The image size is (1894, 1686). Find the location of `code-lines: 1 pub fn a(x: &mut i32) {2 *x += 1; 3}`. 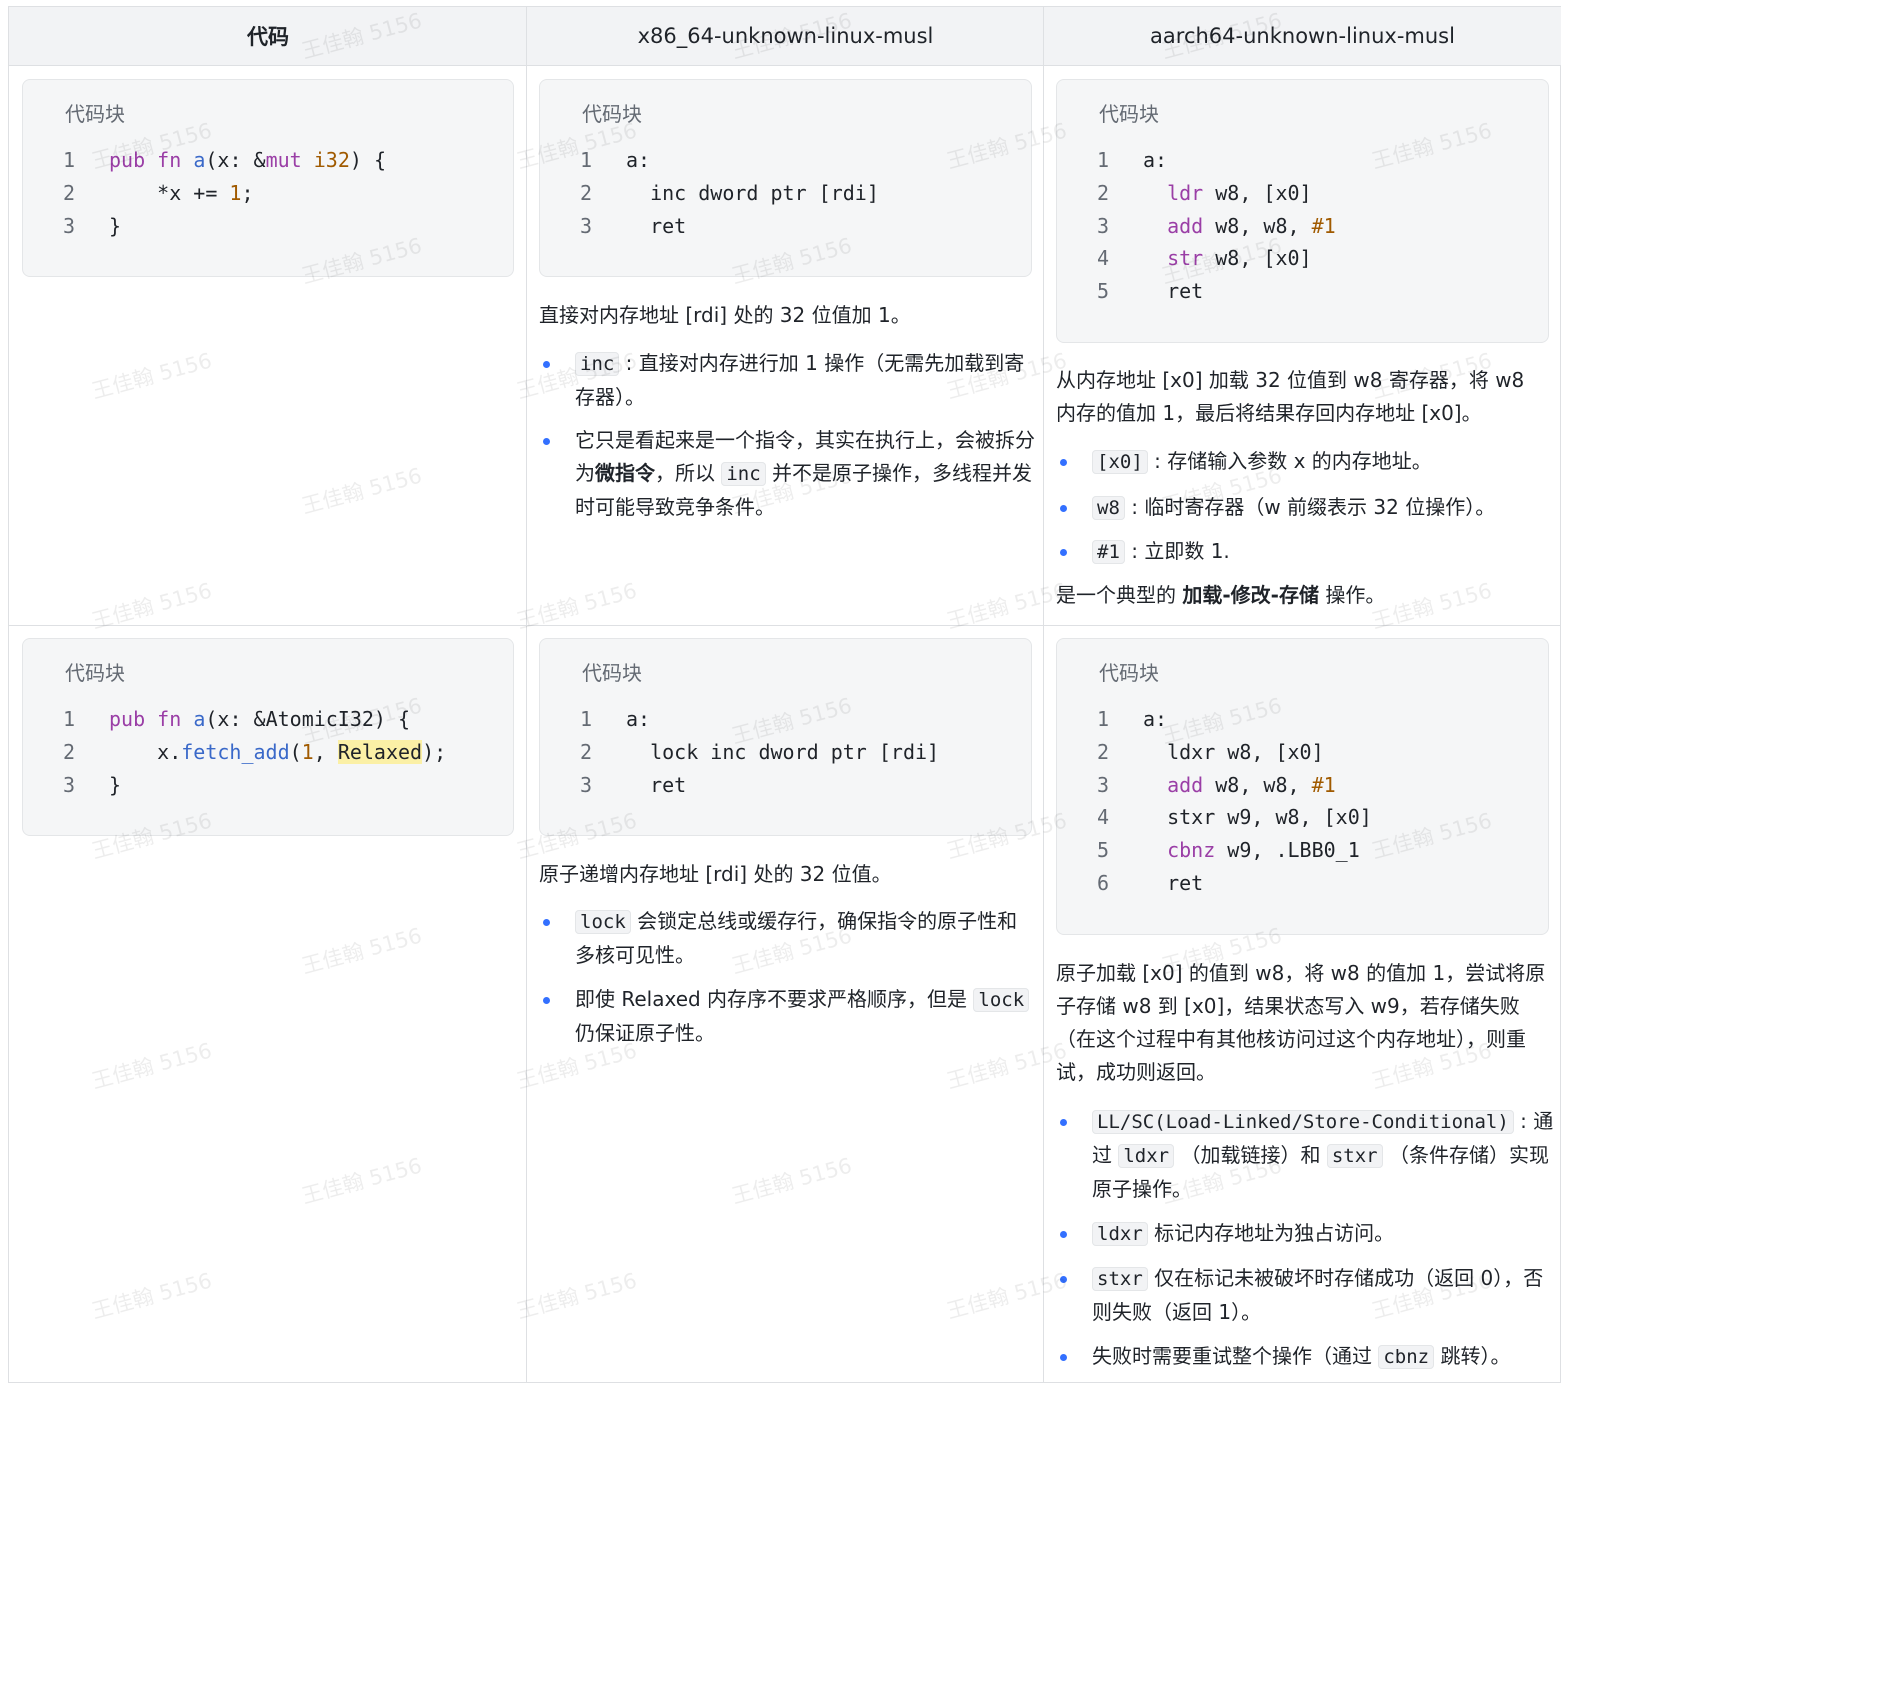

code-lines: 1 pub fn a(x: &mut i32) {2 *x += 1; 3} is located at coordinates (224, 193).